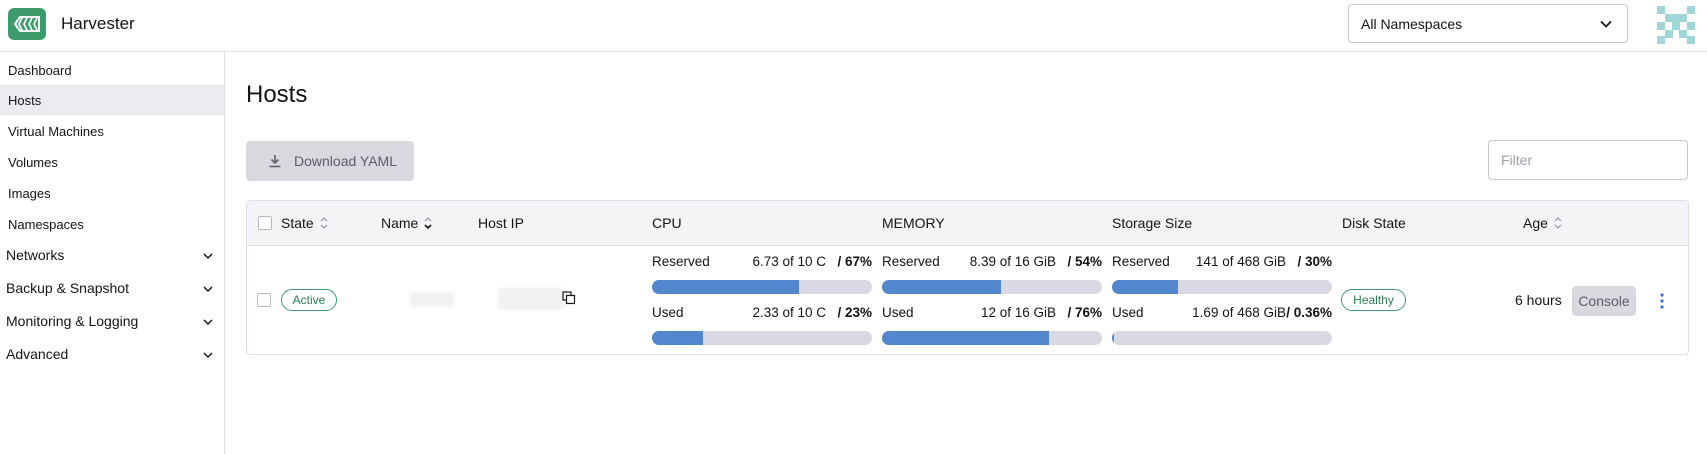  I want to click on column-header-name: Name, so click(407, 223).